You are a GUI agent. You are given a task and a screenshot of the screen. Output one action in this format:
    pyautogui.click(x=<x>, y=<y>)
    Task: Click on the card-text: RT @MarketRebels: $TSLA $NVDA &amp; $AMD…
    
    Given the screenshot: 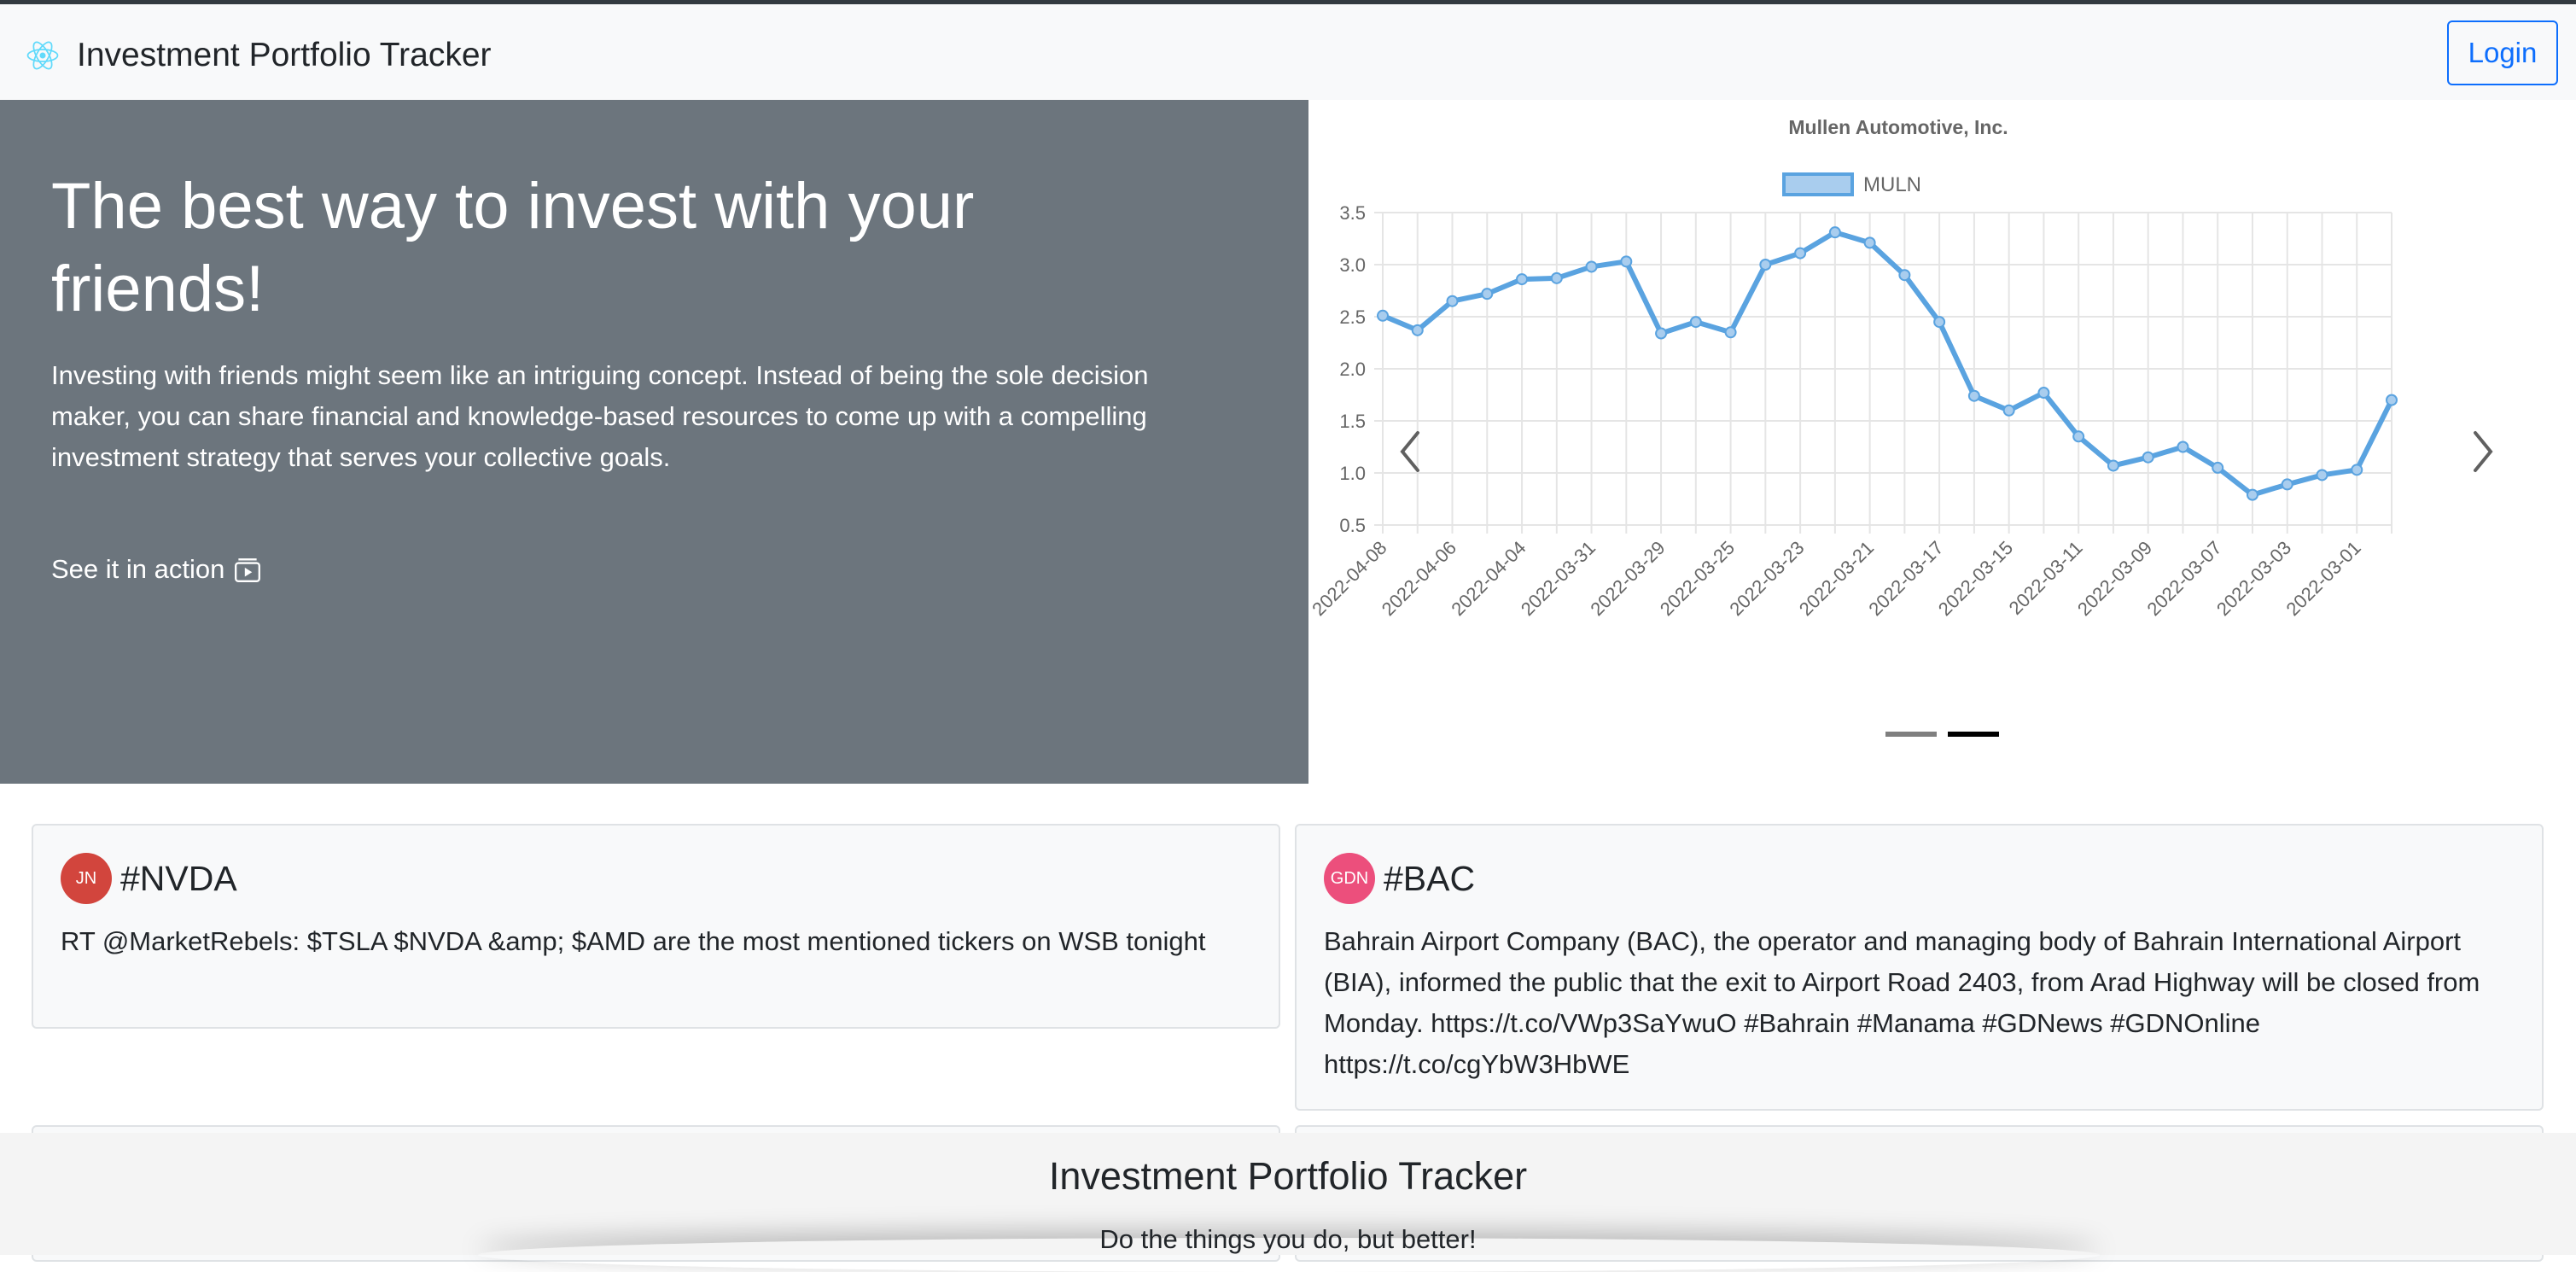 What is the action you would take?
    pyautogui.click(x=633, y=941)
    